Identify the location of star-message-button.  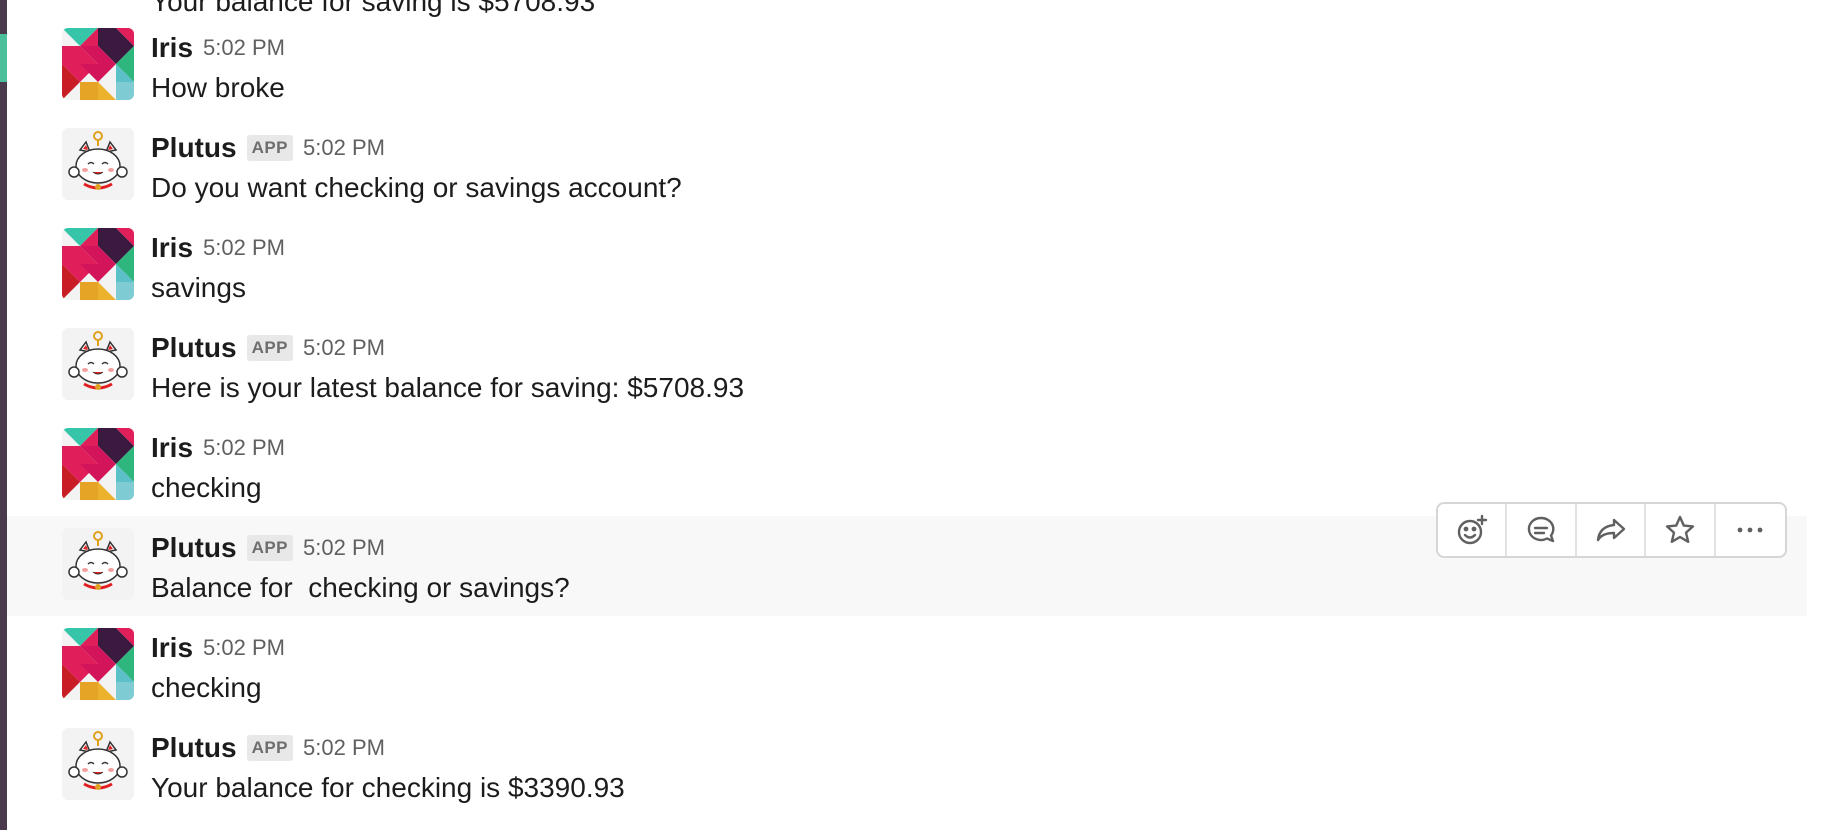
(1681, 530).